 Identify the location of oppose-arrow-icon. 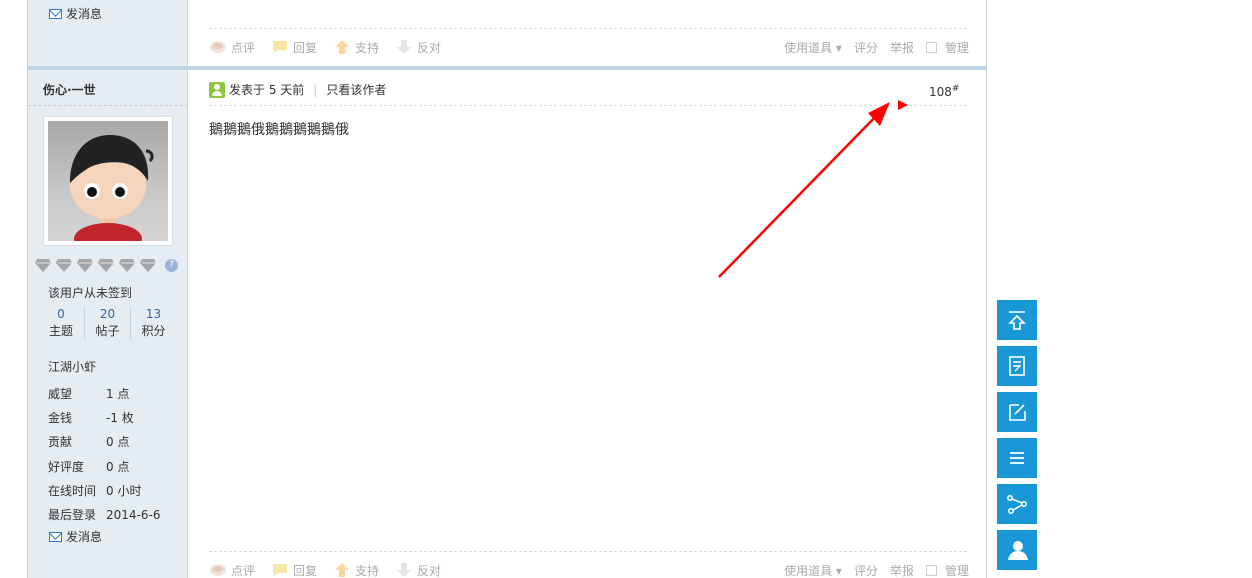
(404, 570).